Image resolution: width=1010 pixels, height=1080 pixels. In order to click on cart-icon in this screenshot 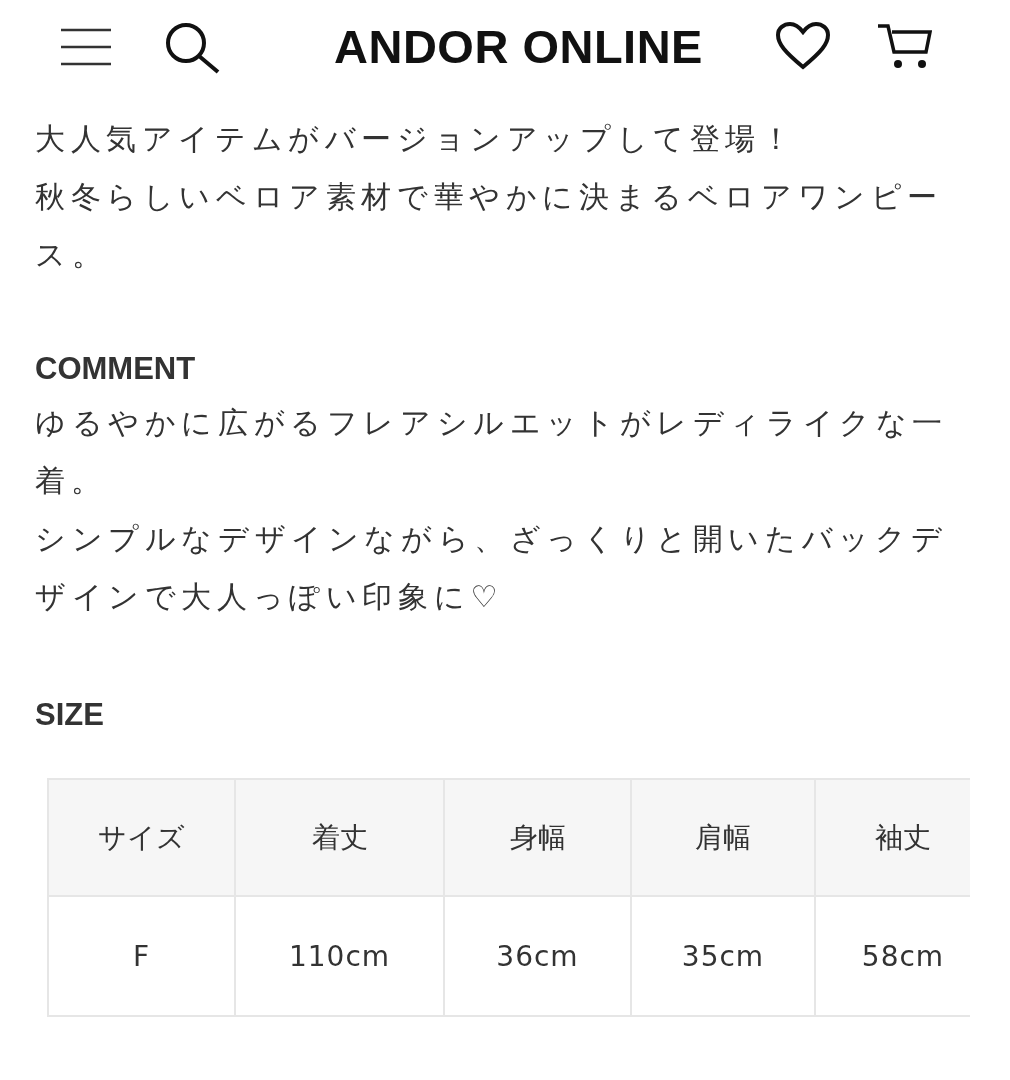, I will do `click(904, 46)`.